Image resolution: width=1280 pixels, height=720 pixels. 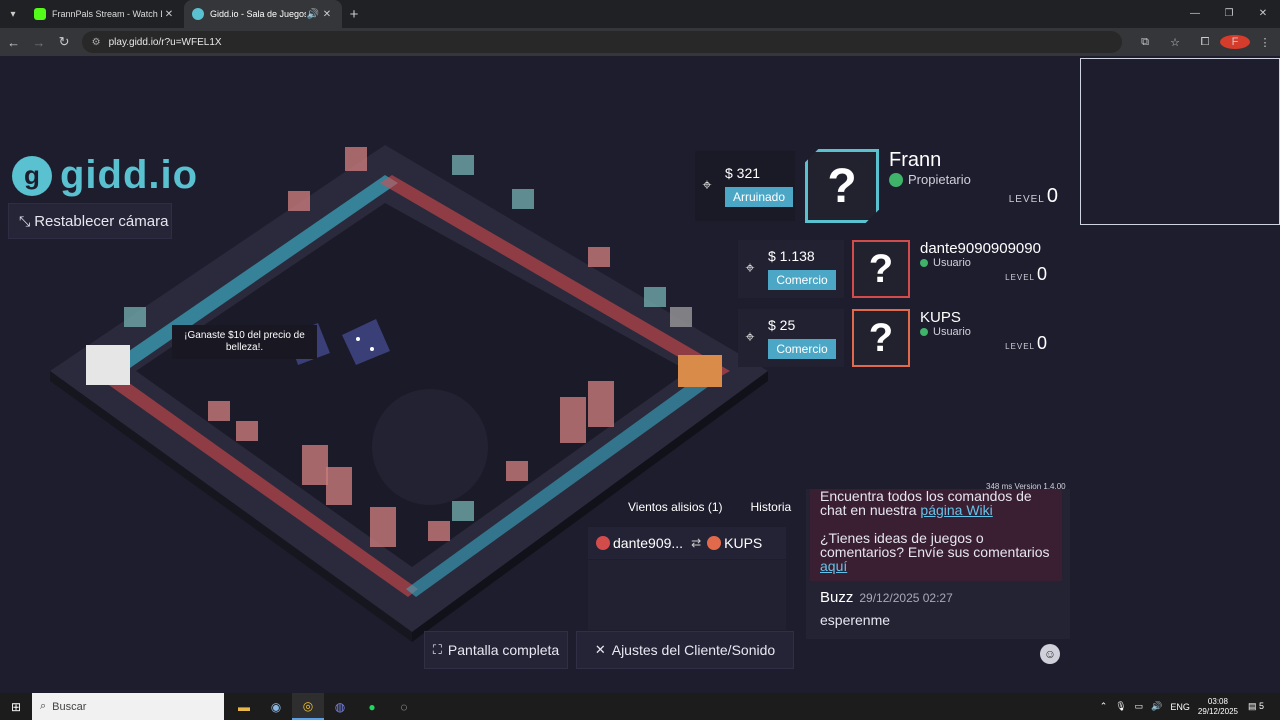 I want to click on player-money-box: ⌖ $ 321 Arruinado, so click(x=745, y=186).